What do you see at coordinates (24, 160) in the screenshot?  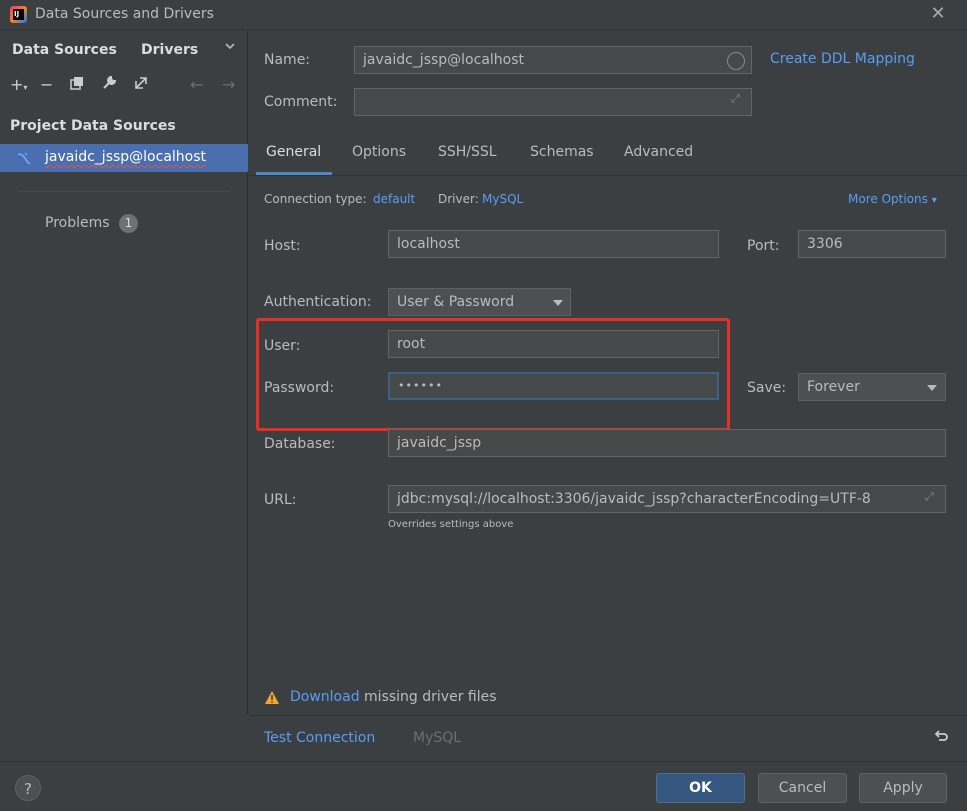 I see `mysql-icon` at bounding box center [24, 160].